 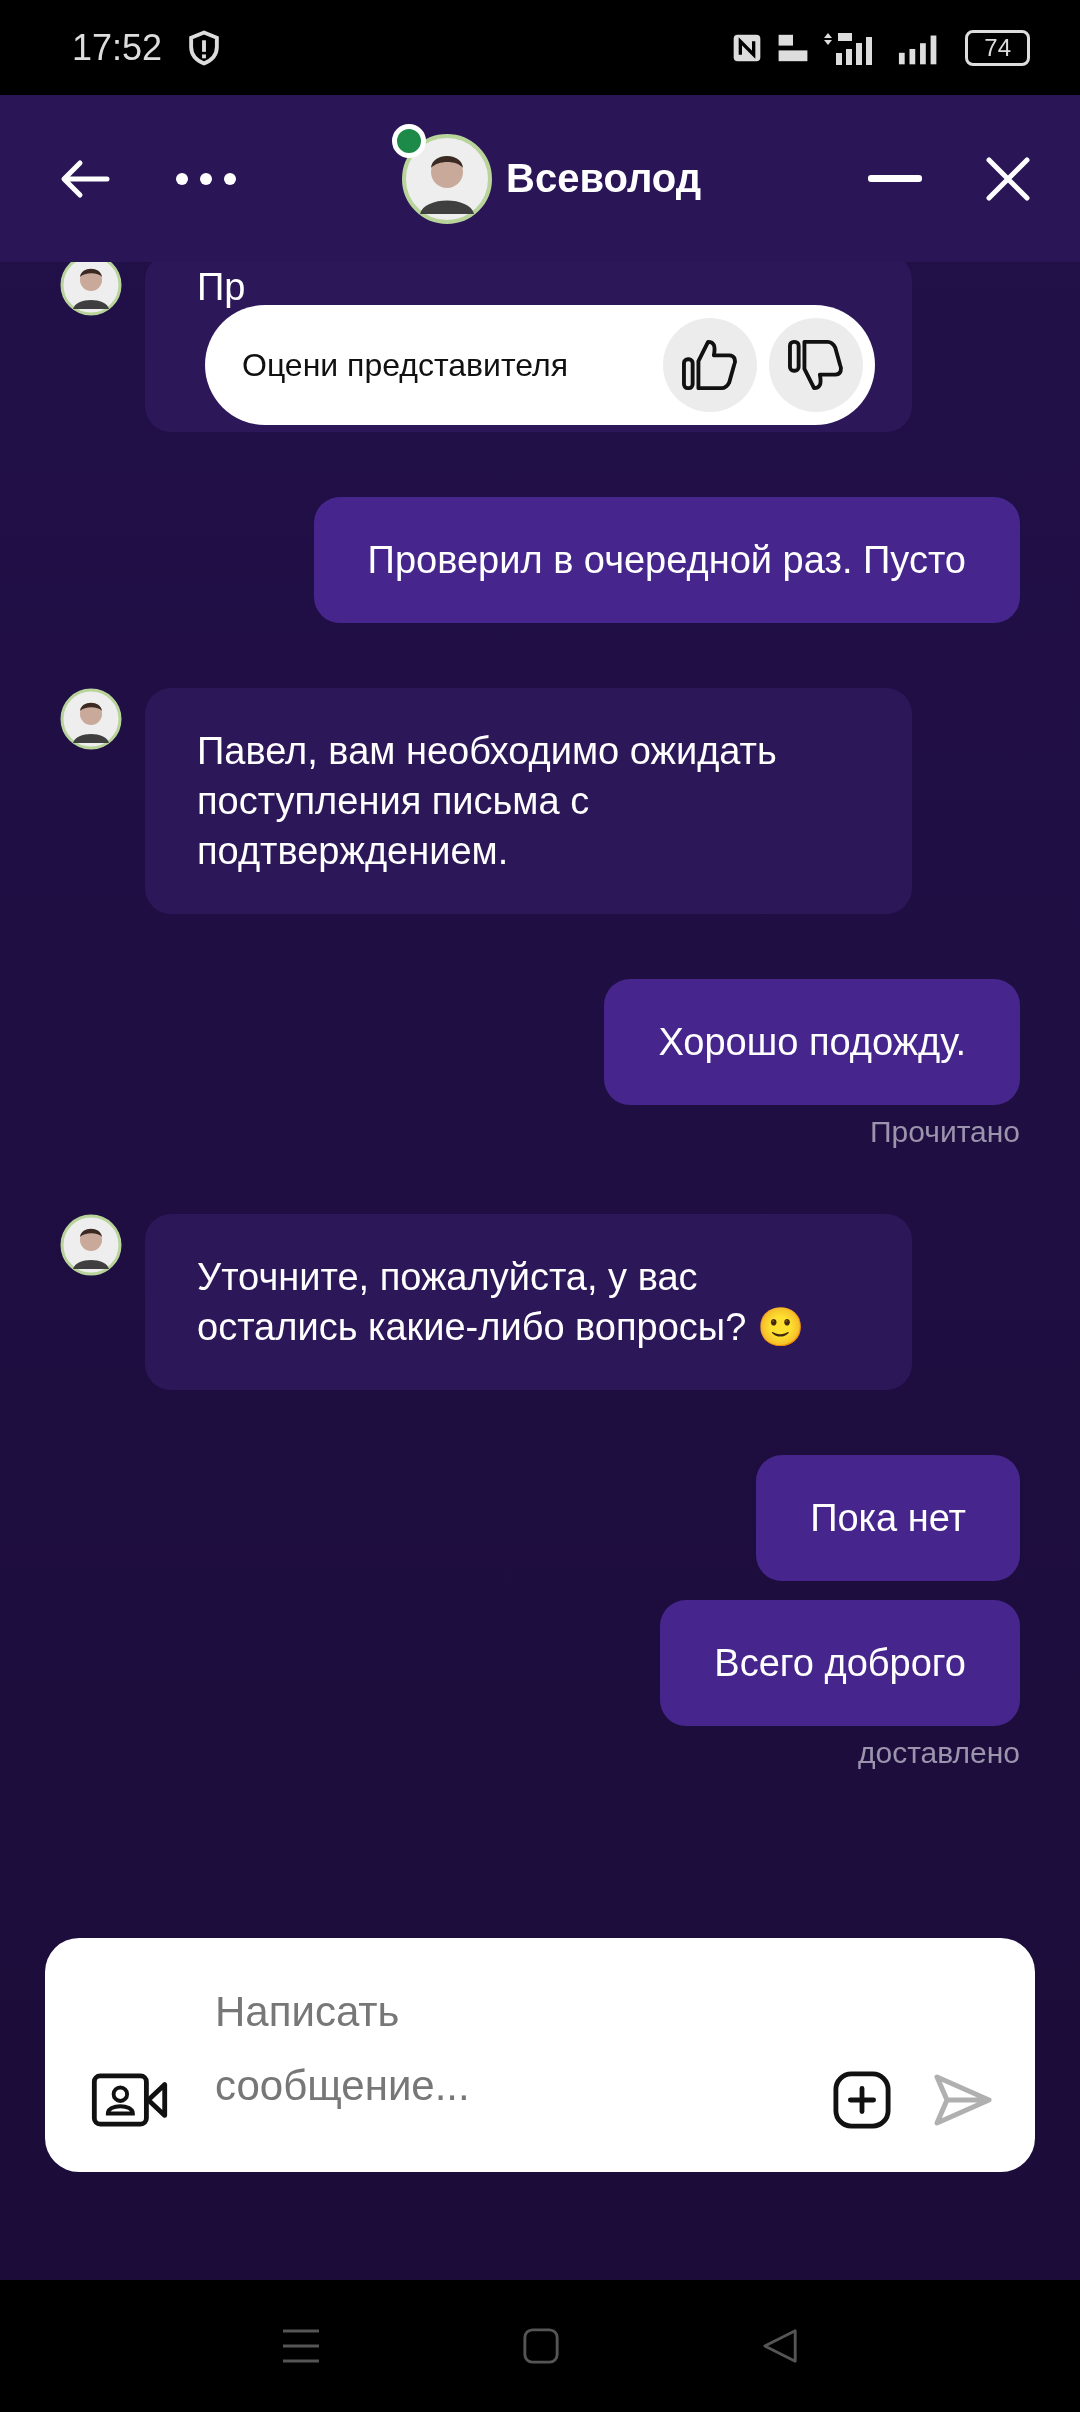 I want to click on menu-icon, so click(x=300, y=2346).